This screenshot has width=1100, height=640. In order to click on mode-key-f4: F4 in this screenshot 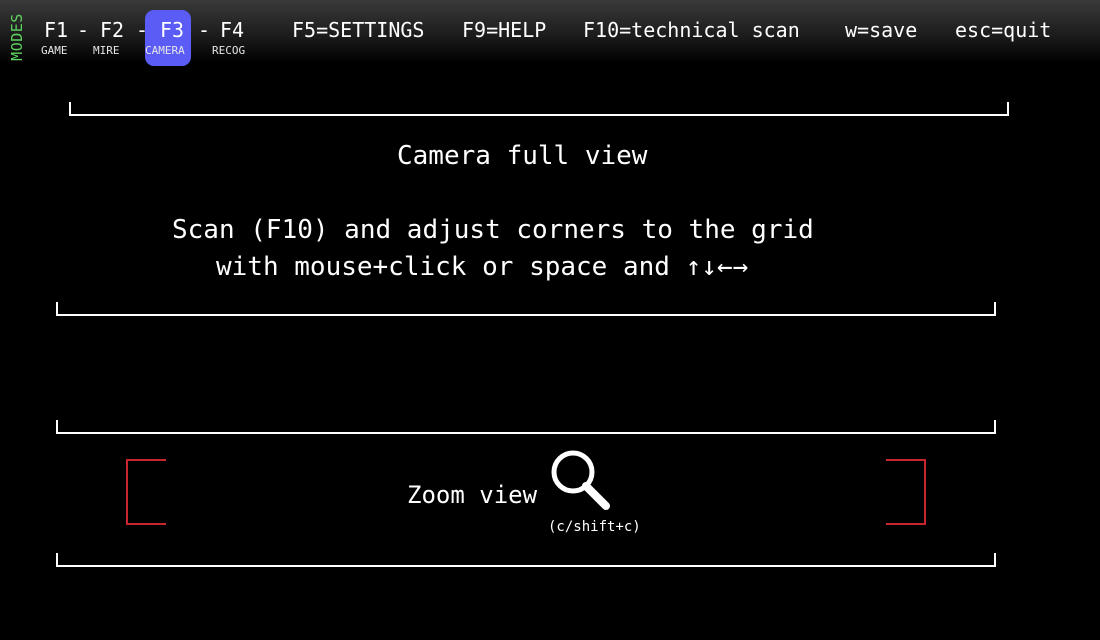, I will do `click(232, 30)`.